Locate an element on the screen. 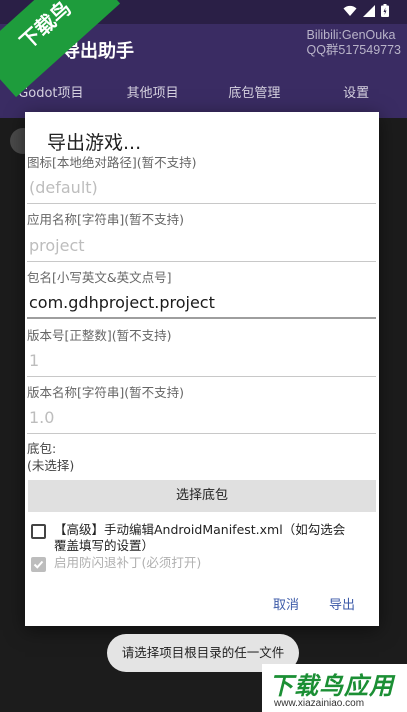  signal-icon is located at coordinates (369, 10).